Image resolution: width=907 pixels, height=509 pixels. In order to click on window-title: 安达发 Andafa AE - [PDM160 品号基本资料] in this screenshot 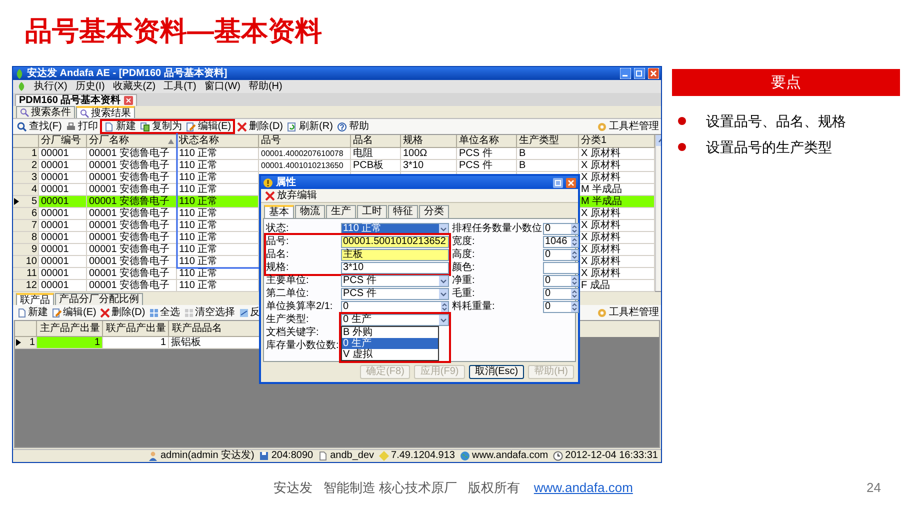, I will do `click(127, 74)`.